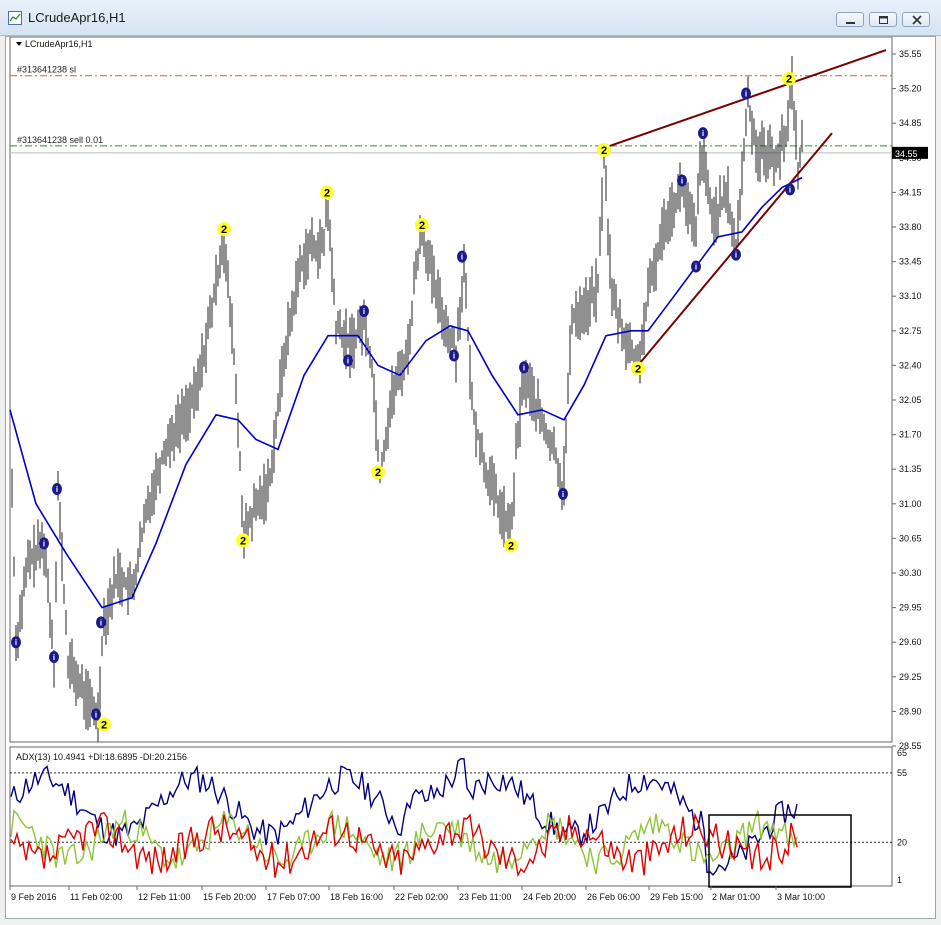  Describe the element at coordinates (910, 504) in the screenshot. I see `price-axis-label: 31.00` at that location.